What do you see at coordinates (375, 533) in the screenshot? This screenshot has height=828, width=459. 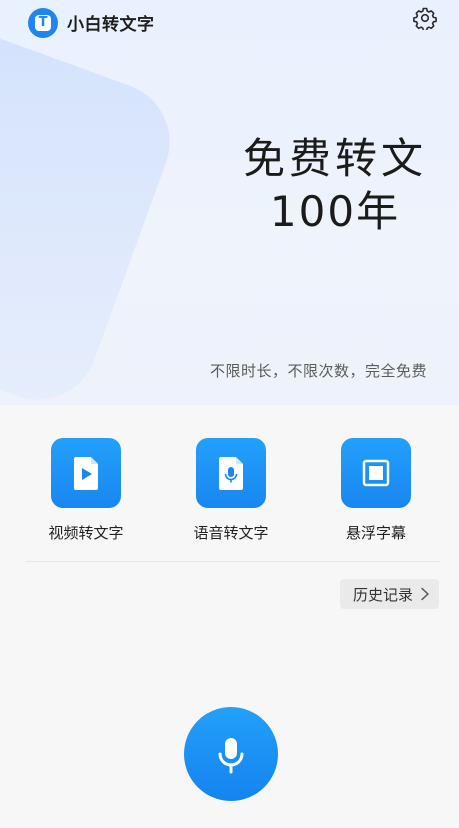 I see `feature-label-floating: 悬浮字幕` at bounding box center [375, 533].